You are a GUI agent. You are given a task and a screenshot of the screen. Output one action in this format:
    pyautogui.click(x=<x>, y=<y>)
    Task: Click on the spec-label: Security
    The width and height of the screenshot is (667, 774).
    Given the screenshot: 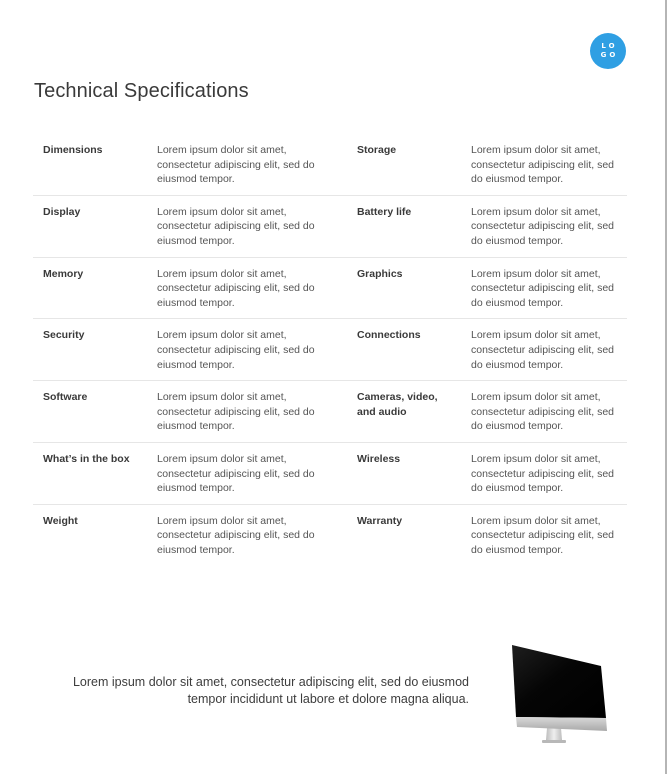 What is the action you would take?
    pyautogui.click(x=90, y=349)
    